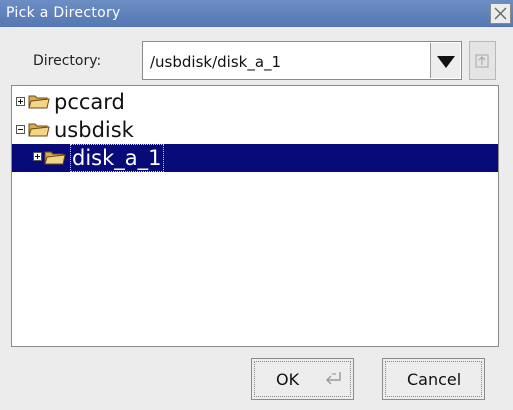 This screenshot has width=513, height=410. I want to click on tree-node-disk-a-1: disk_a_1, so click(255, 158).